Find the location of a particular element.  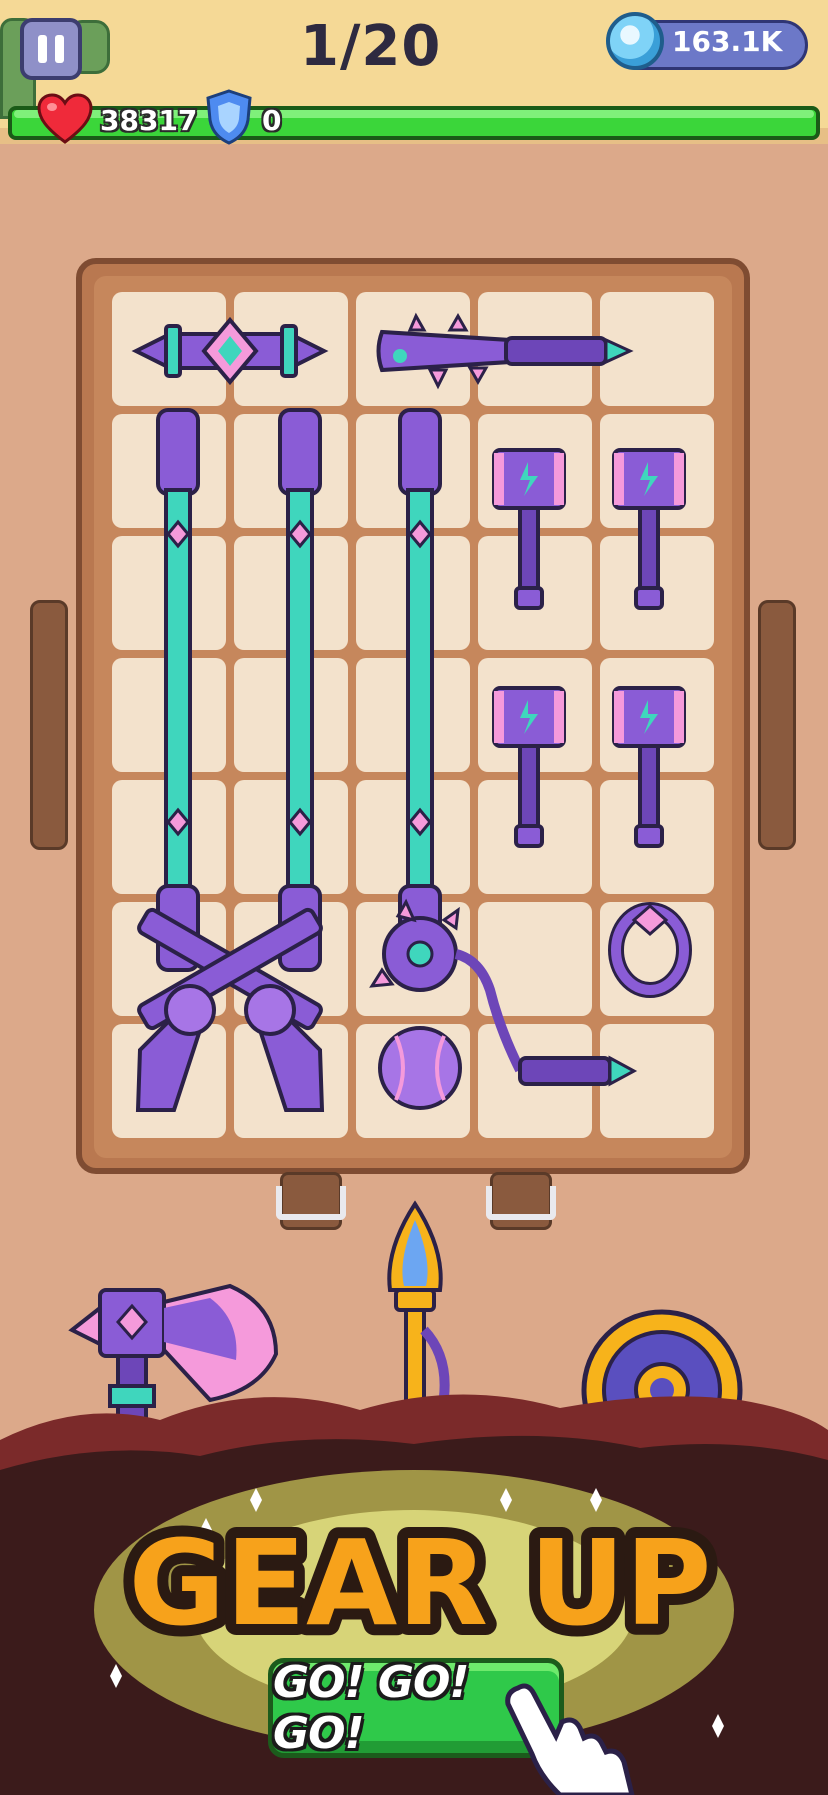

heart-icon is located at coordinates (65, 118).